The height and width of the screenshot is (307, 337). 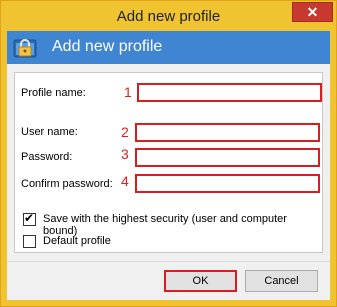 I want to click on confirm-password-label: Confirm password:, so click(x=67, y=184).